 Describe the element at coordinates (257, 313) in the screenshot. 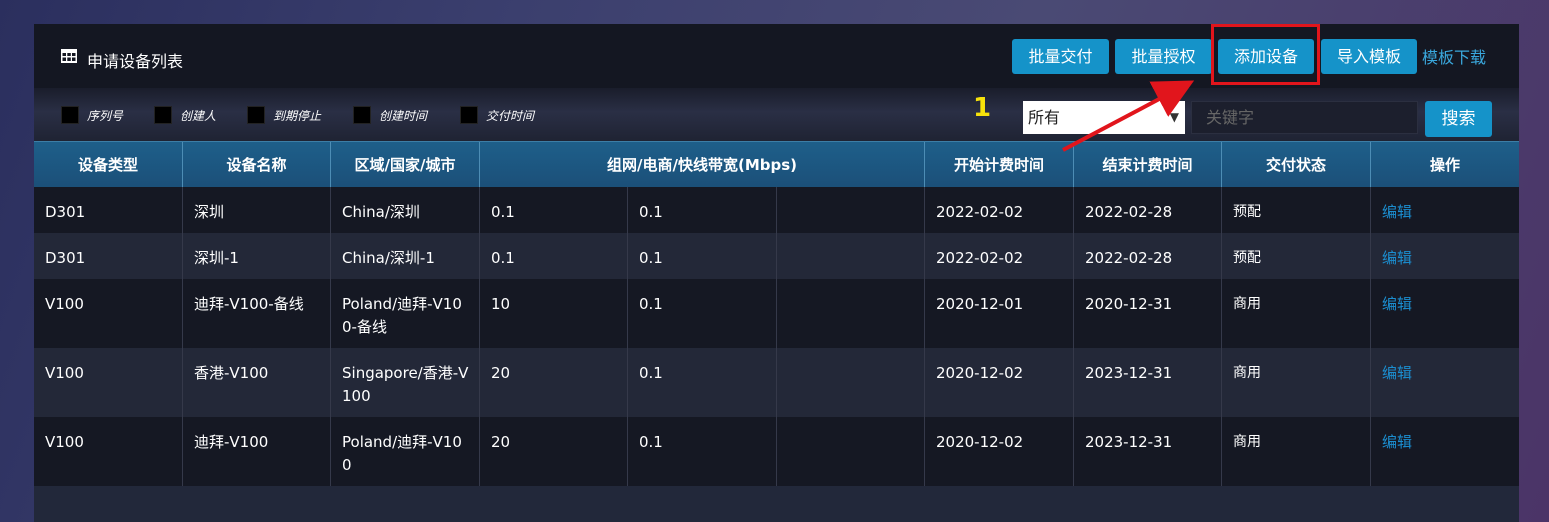

I see `cell-device-name: 迪拜-V100-备线` at that location.